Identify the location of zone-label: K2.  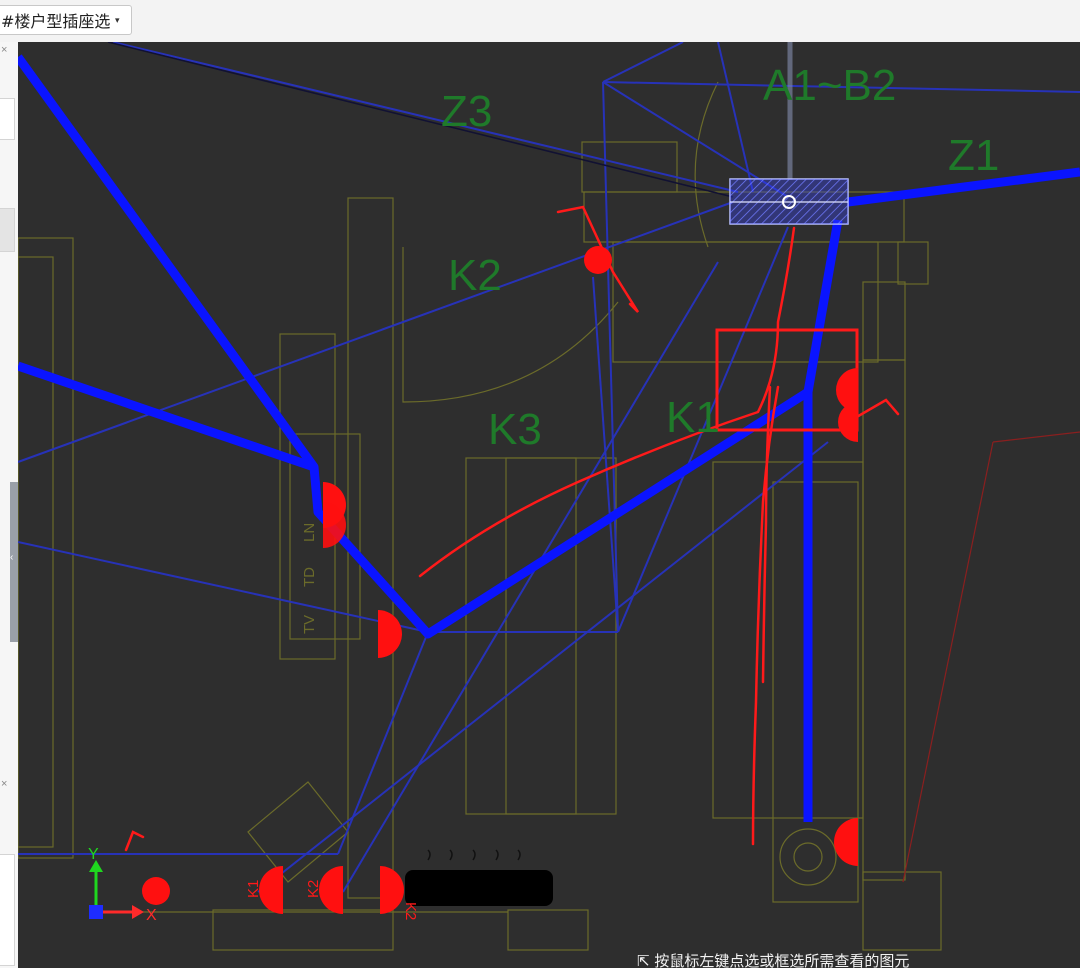
(475, 275).